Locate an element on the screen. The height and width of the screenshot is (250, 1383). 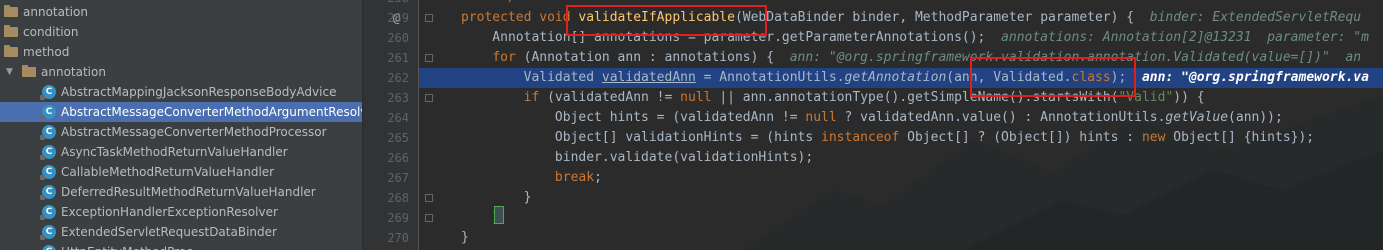
inline-debug-hint: binder: ExtendedServletRequ is located at coordinates (1255, 17).